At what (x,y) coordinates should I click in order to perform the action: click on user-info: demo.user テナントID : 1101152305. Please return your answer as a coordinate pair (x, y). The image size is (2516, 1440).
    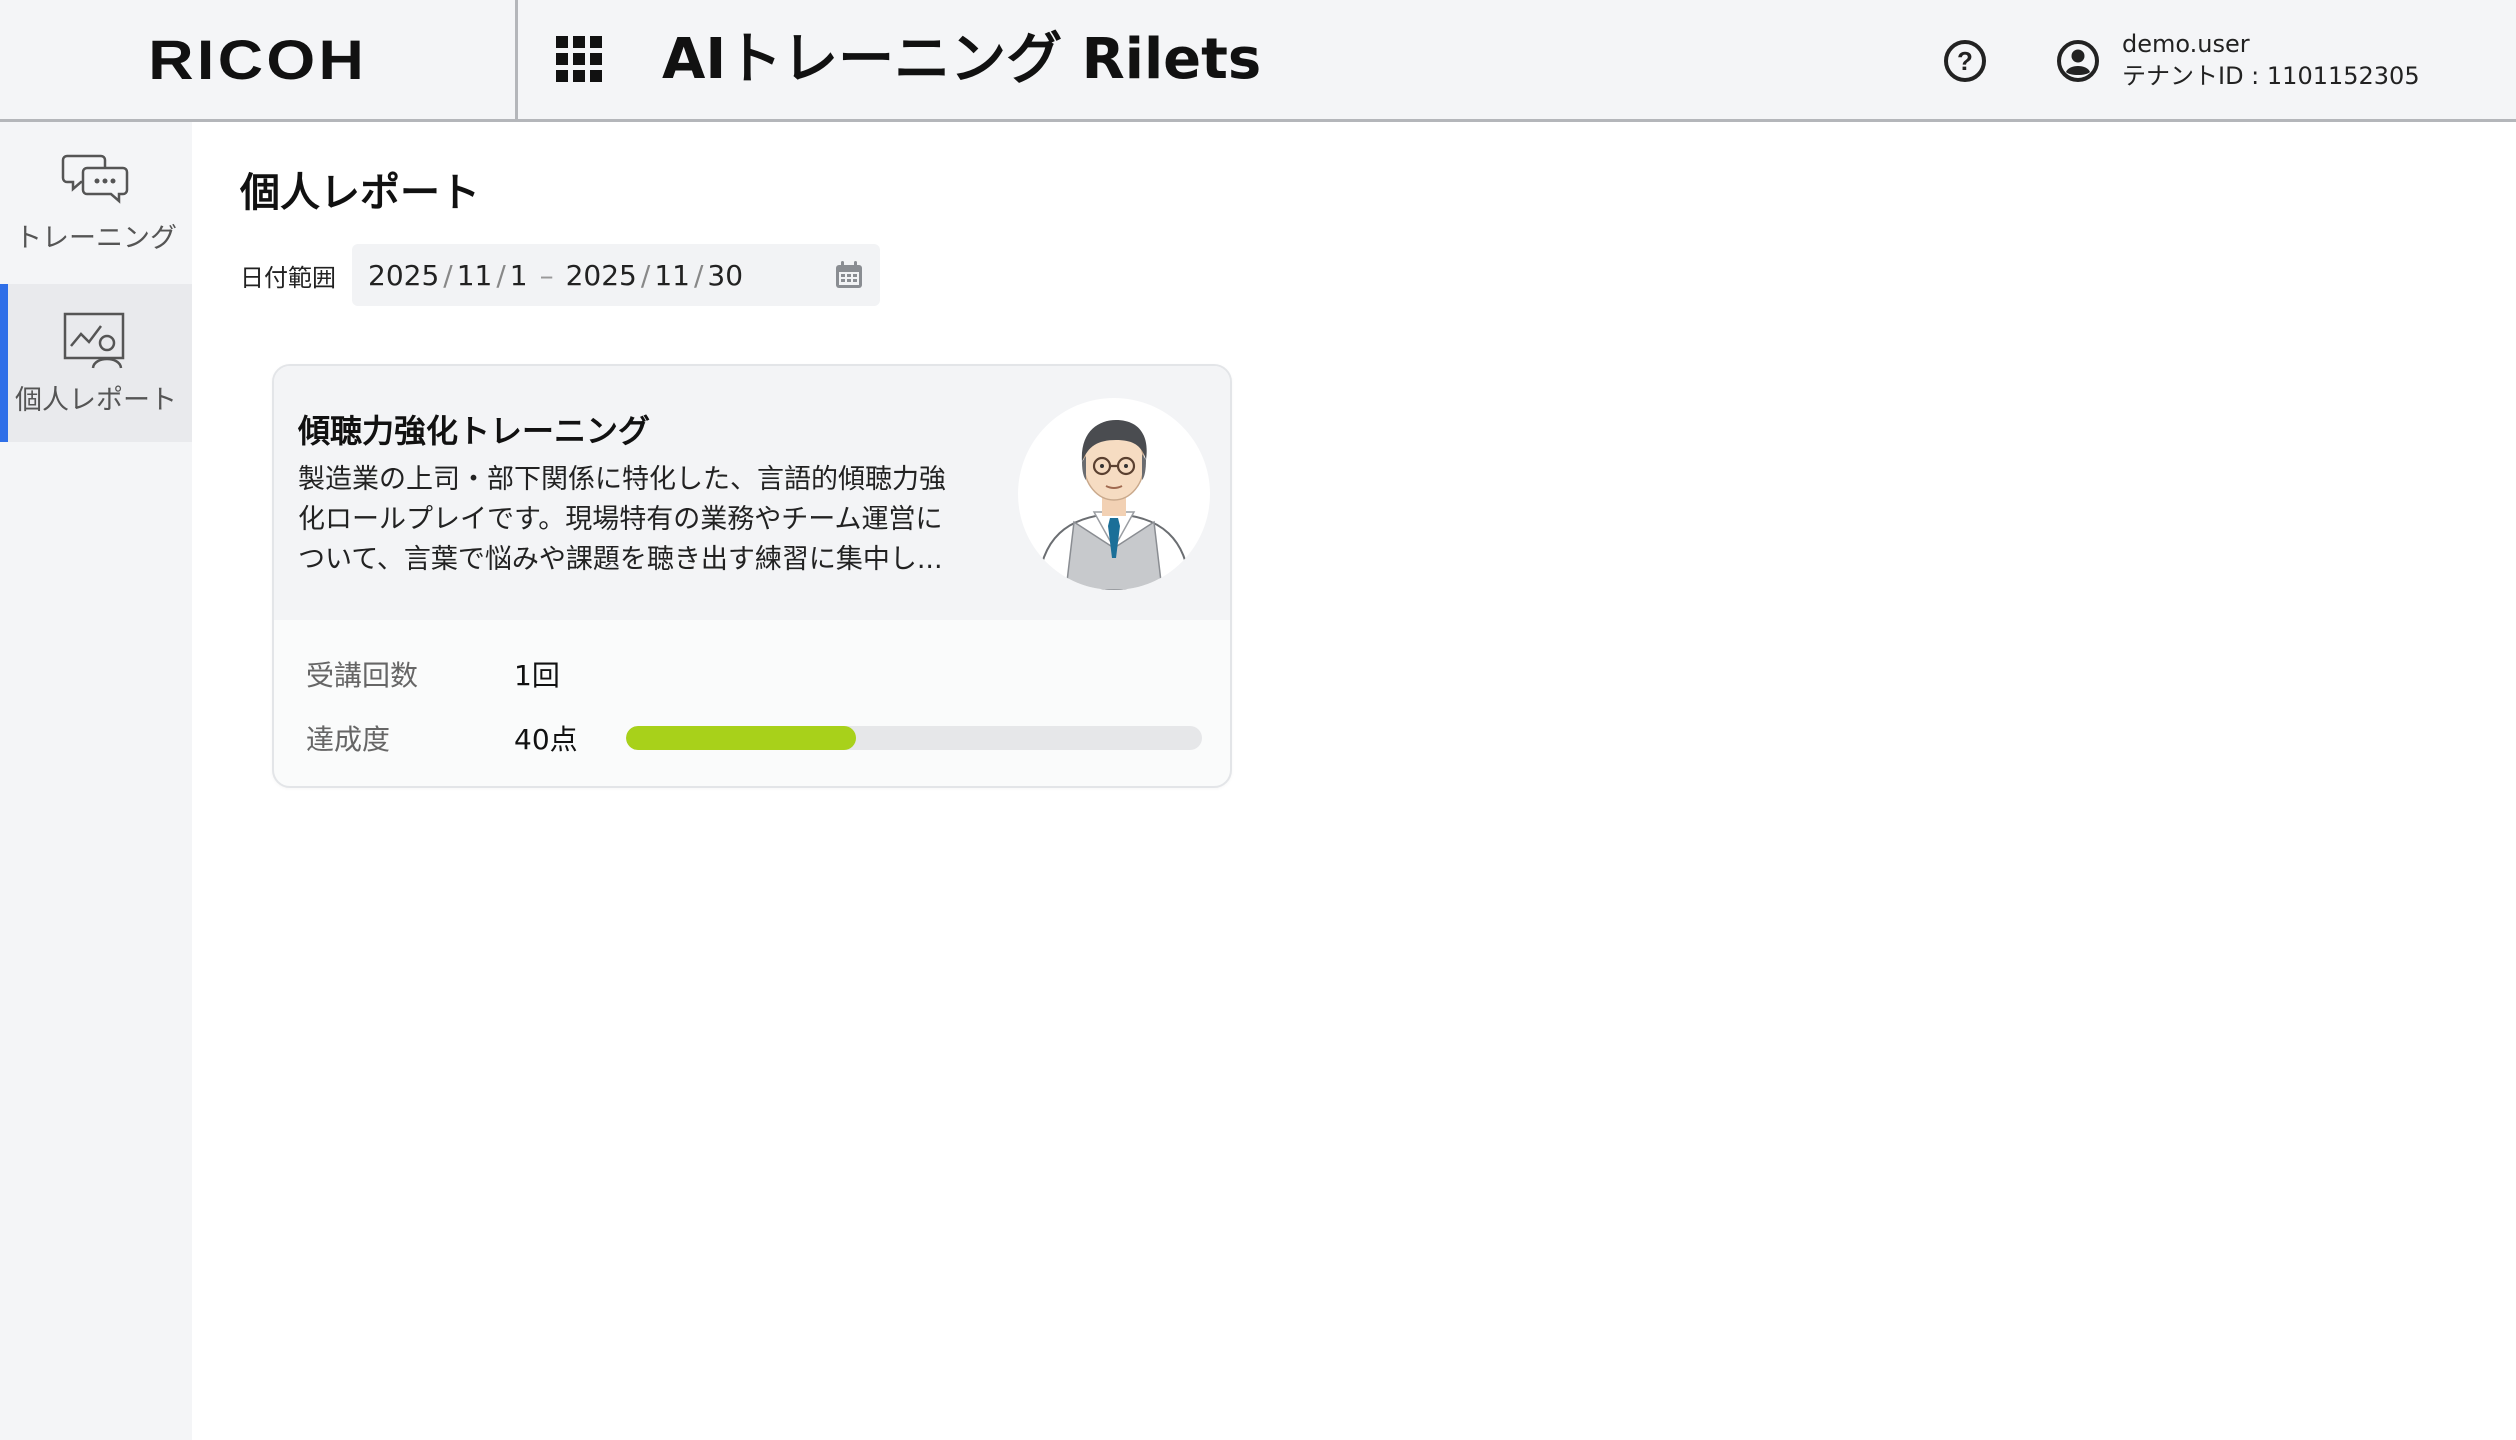
    Looking at the image, I should click on (2312, 60).